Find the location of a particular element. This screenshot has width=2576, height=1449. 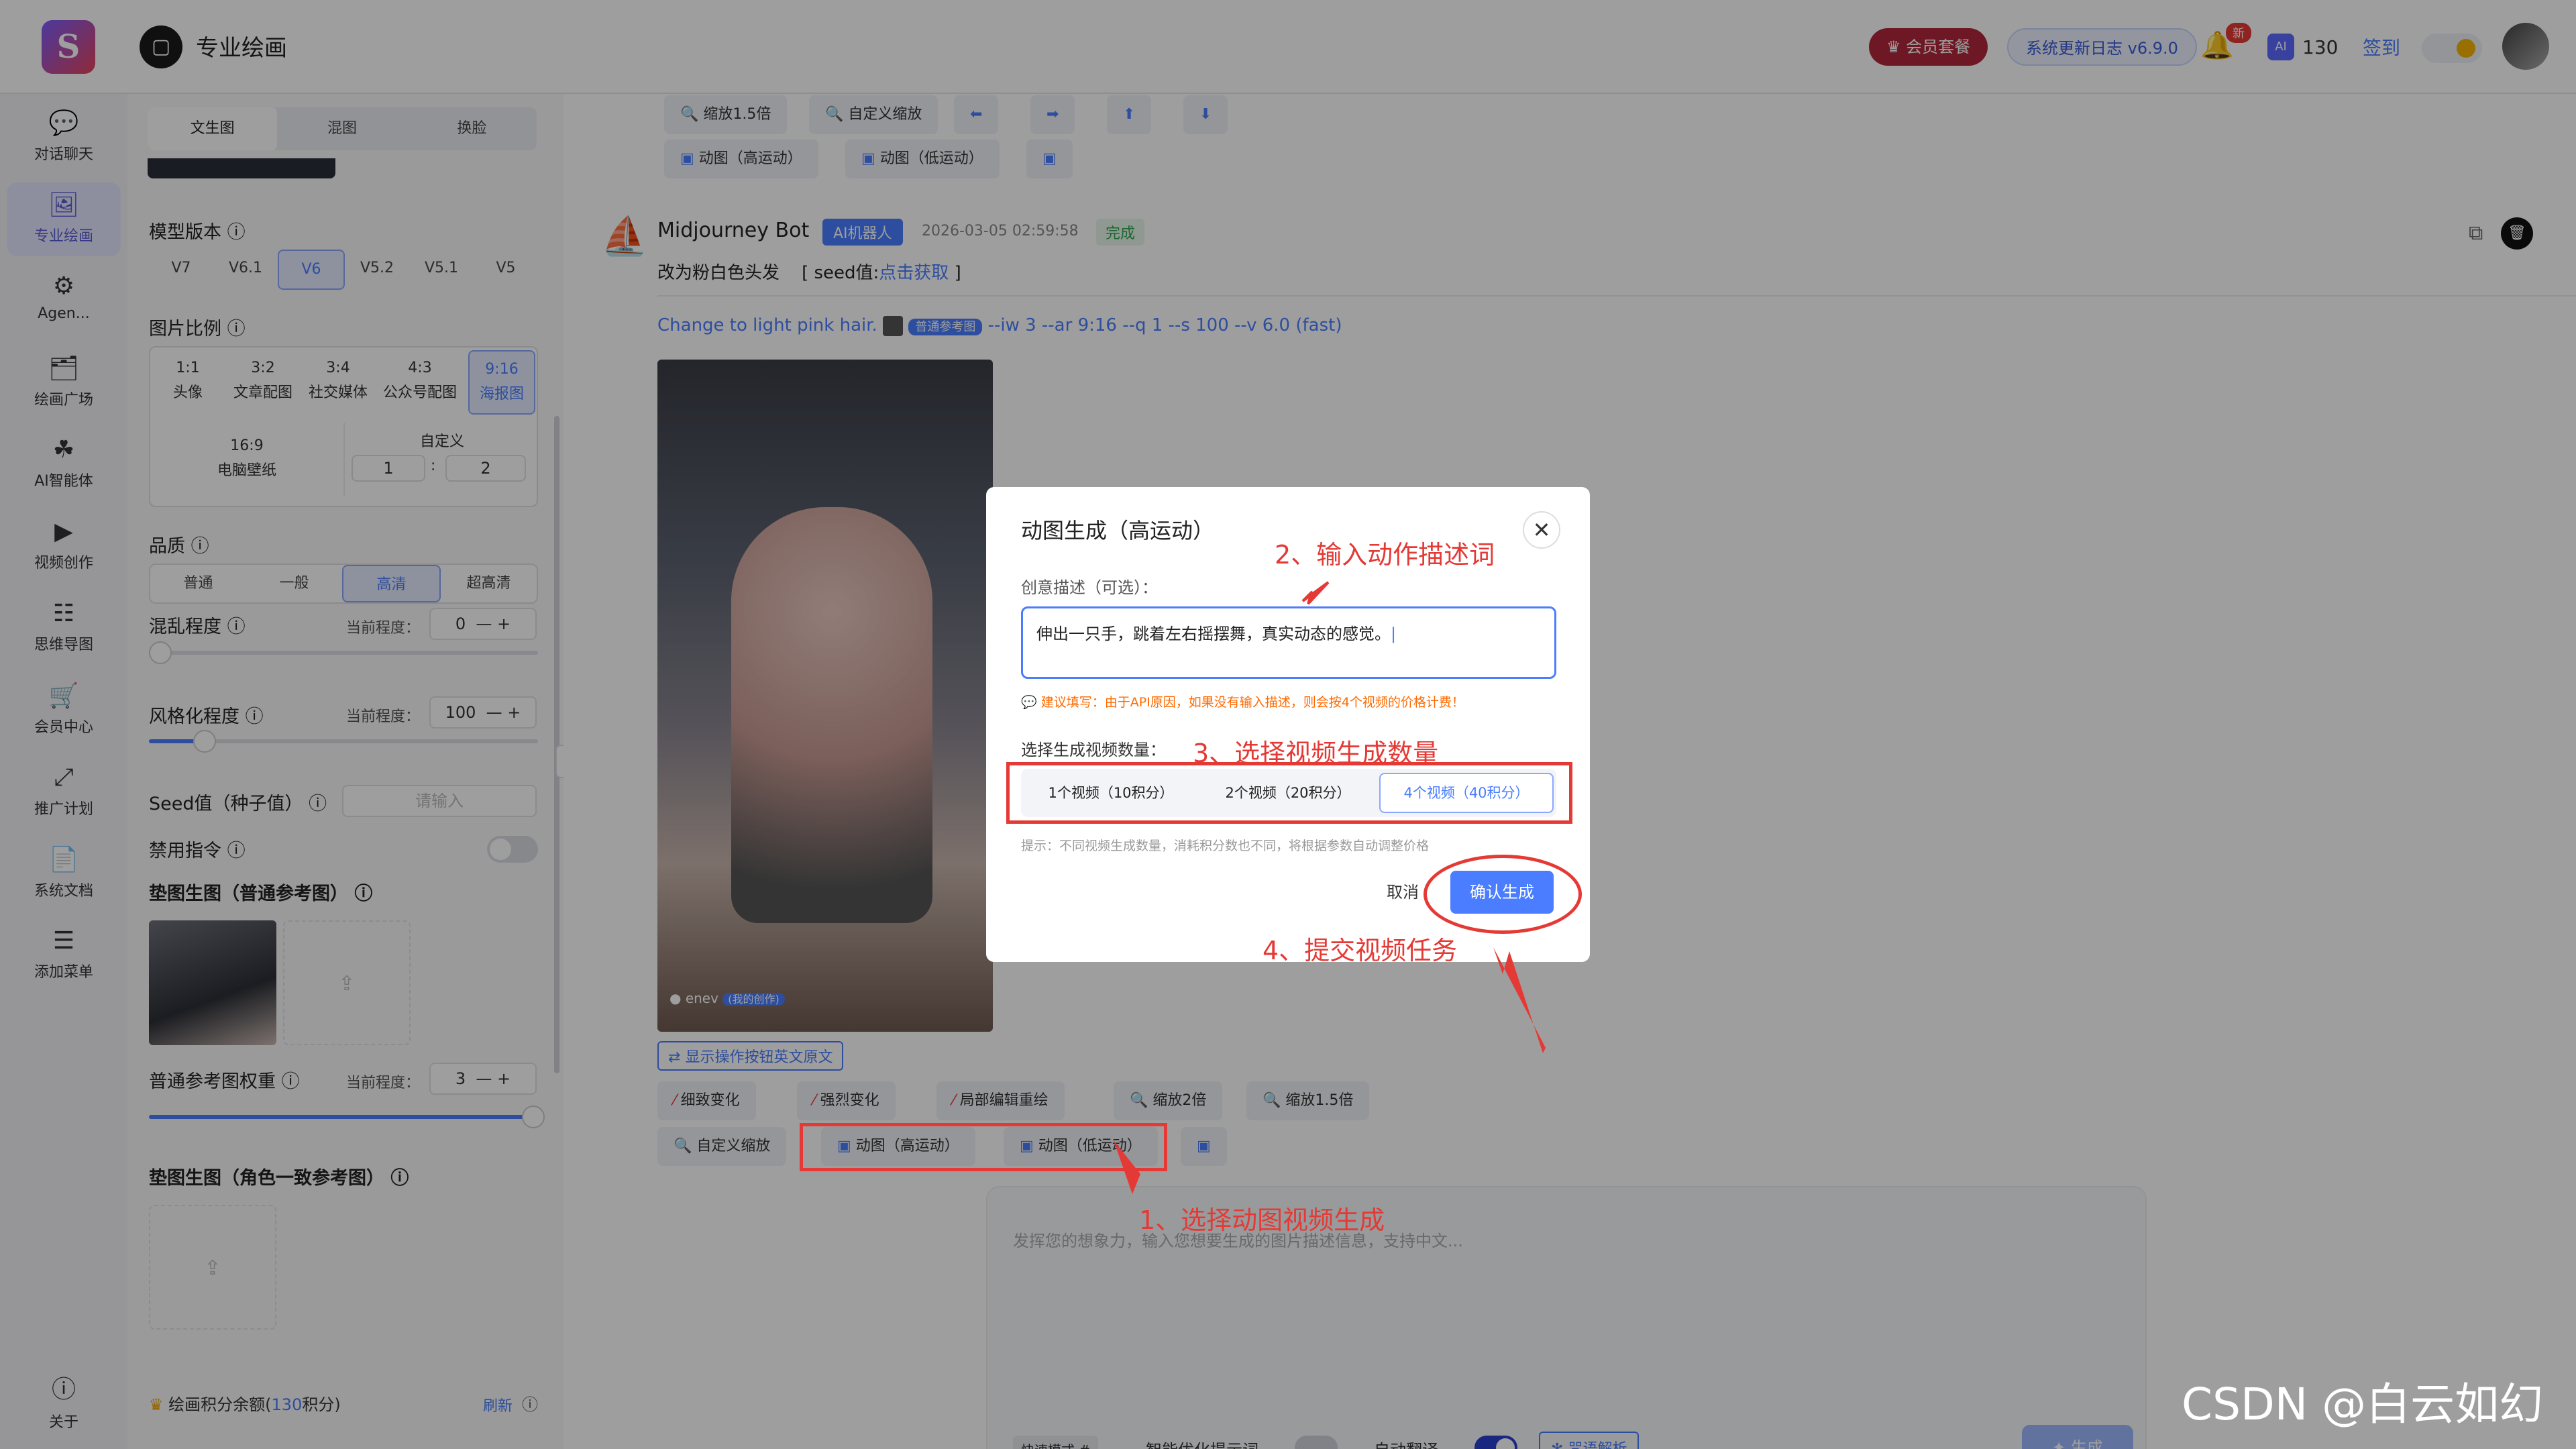

annotation-arrows is located at coordinates (1330, 887).